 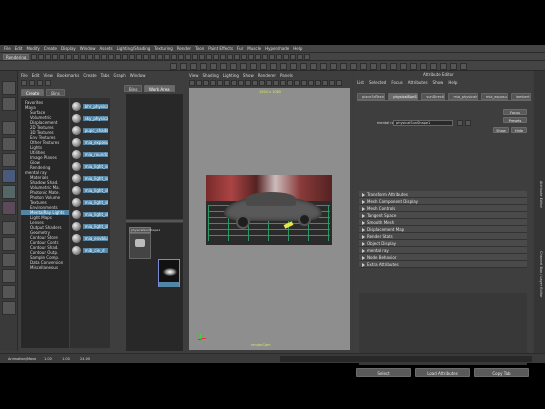 I want to click on layout-split-icon, so click(x=9, y=260).